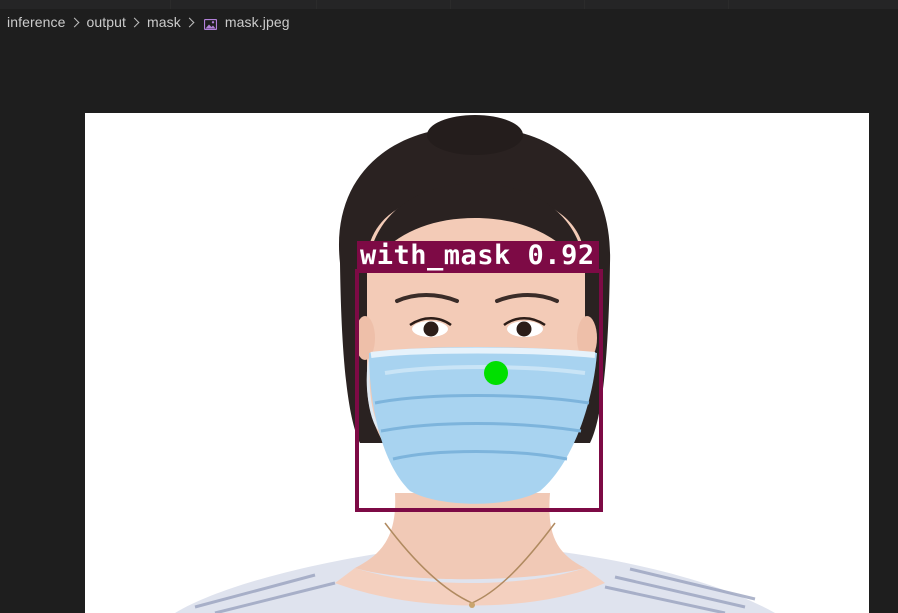 The image size is (898, 613). I want to click on tab-strip, so click(449, 4).